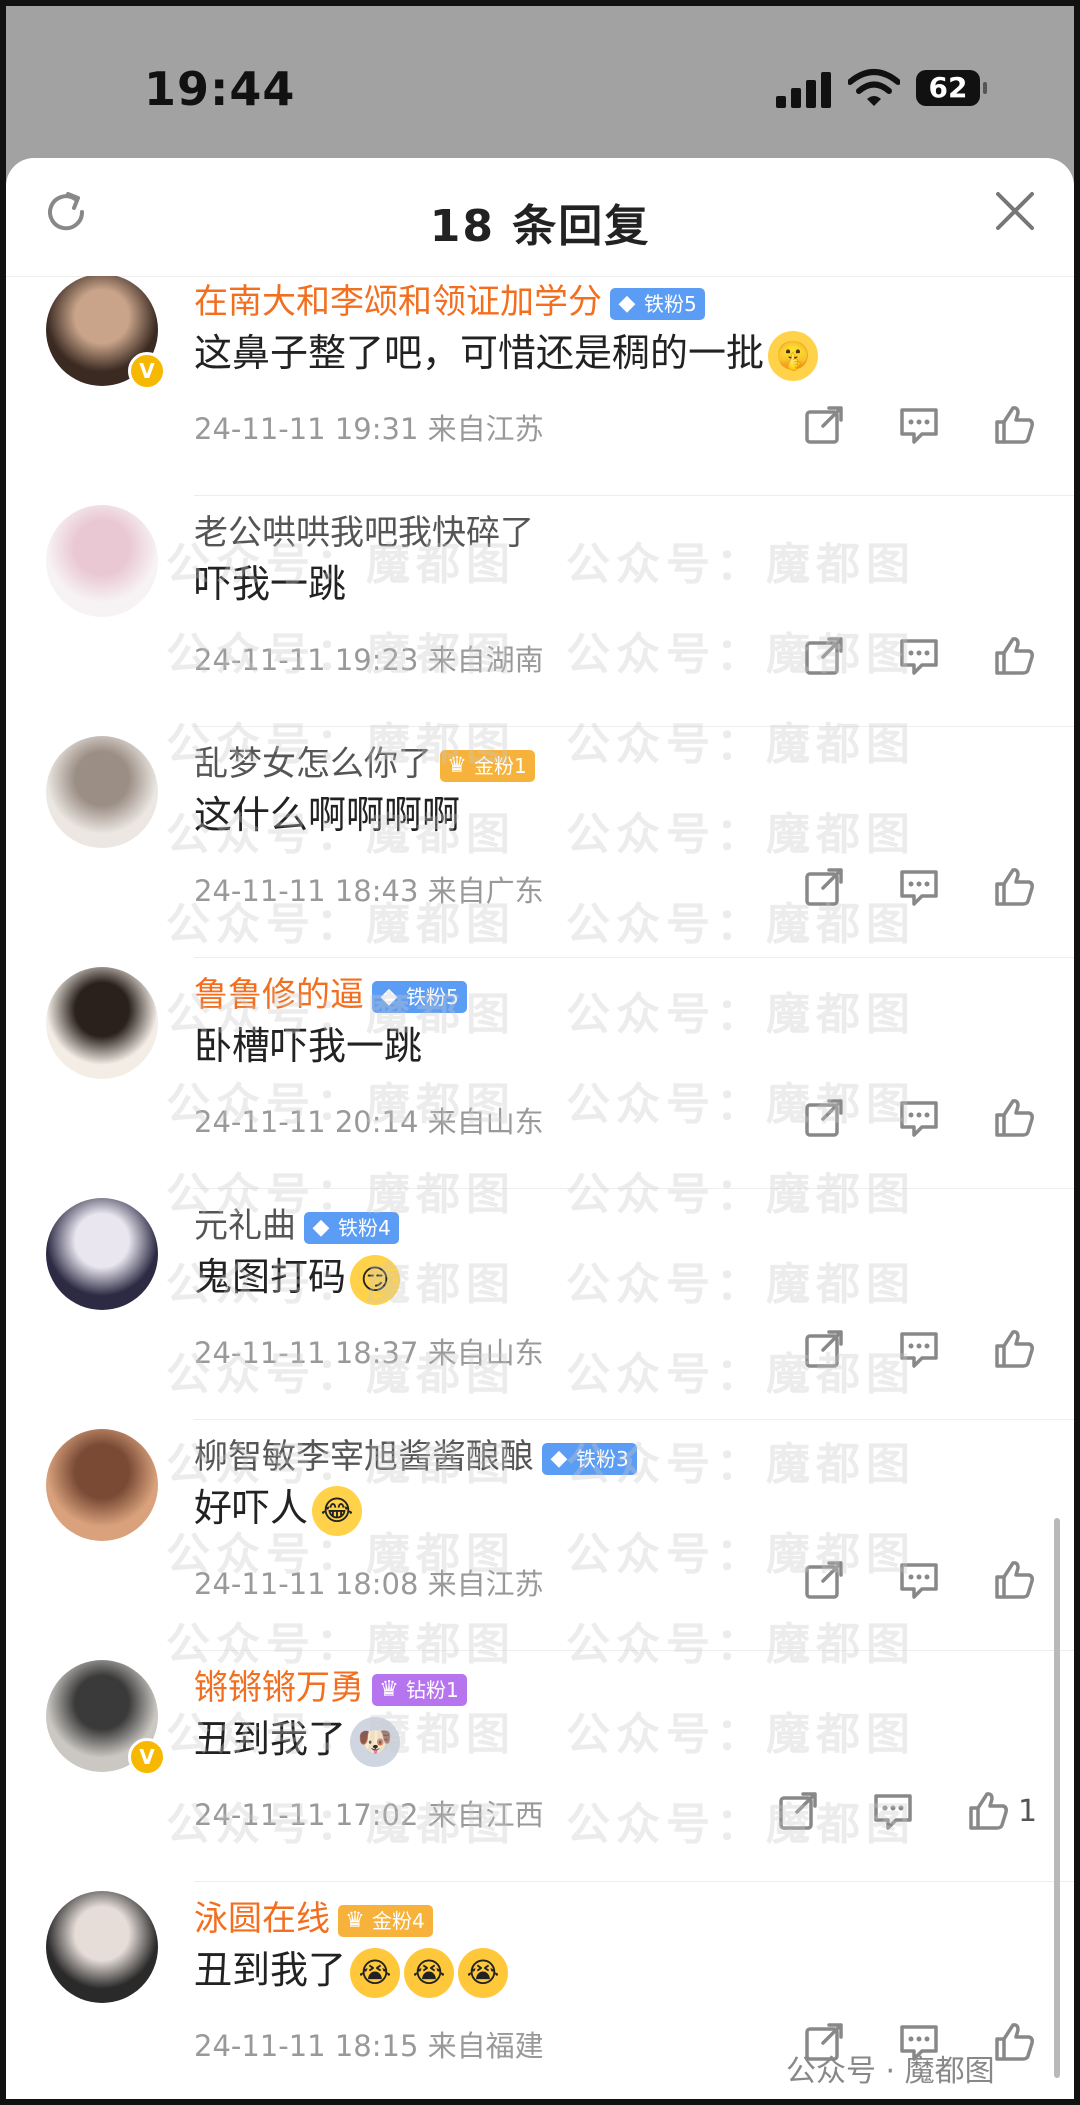 The image size is (1080, 2105). What do you see at coordinates (279, 1688) in the screenshot?
I see `username-text: 锵锵锵万勇` at bounding box center [279, 1688].